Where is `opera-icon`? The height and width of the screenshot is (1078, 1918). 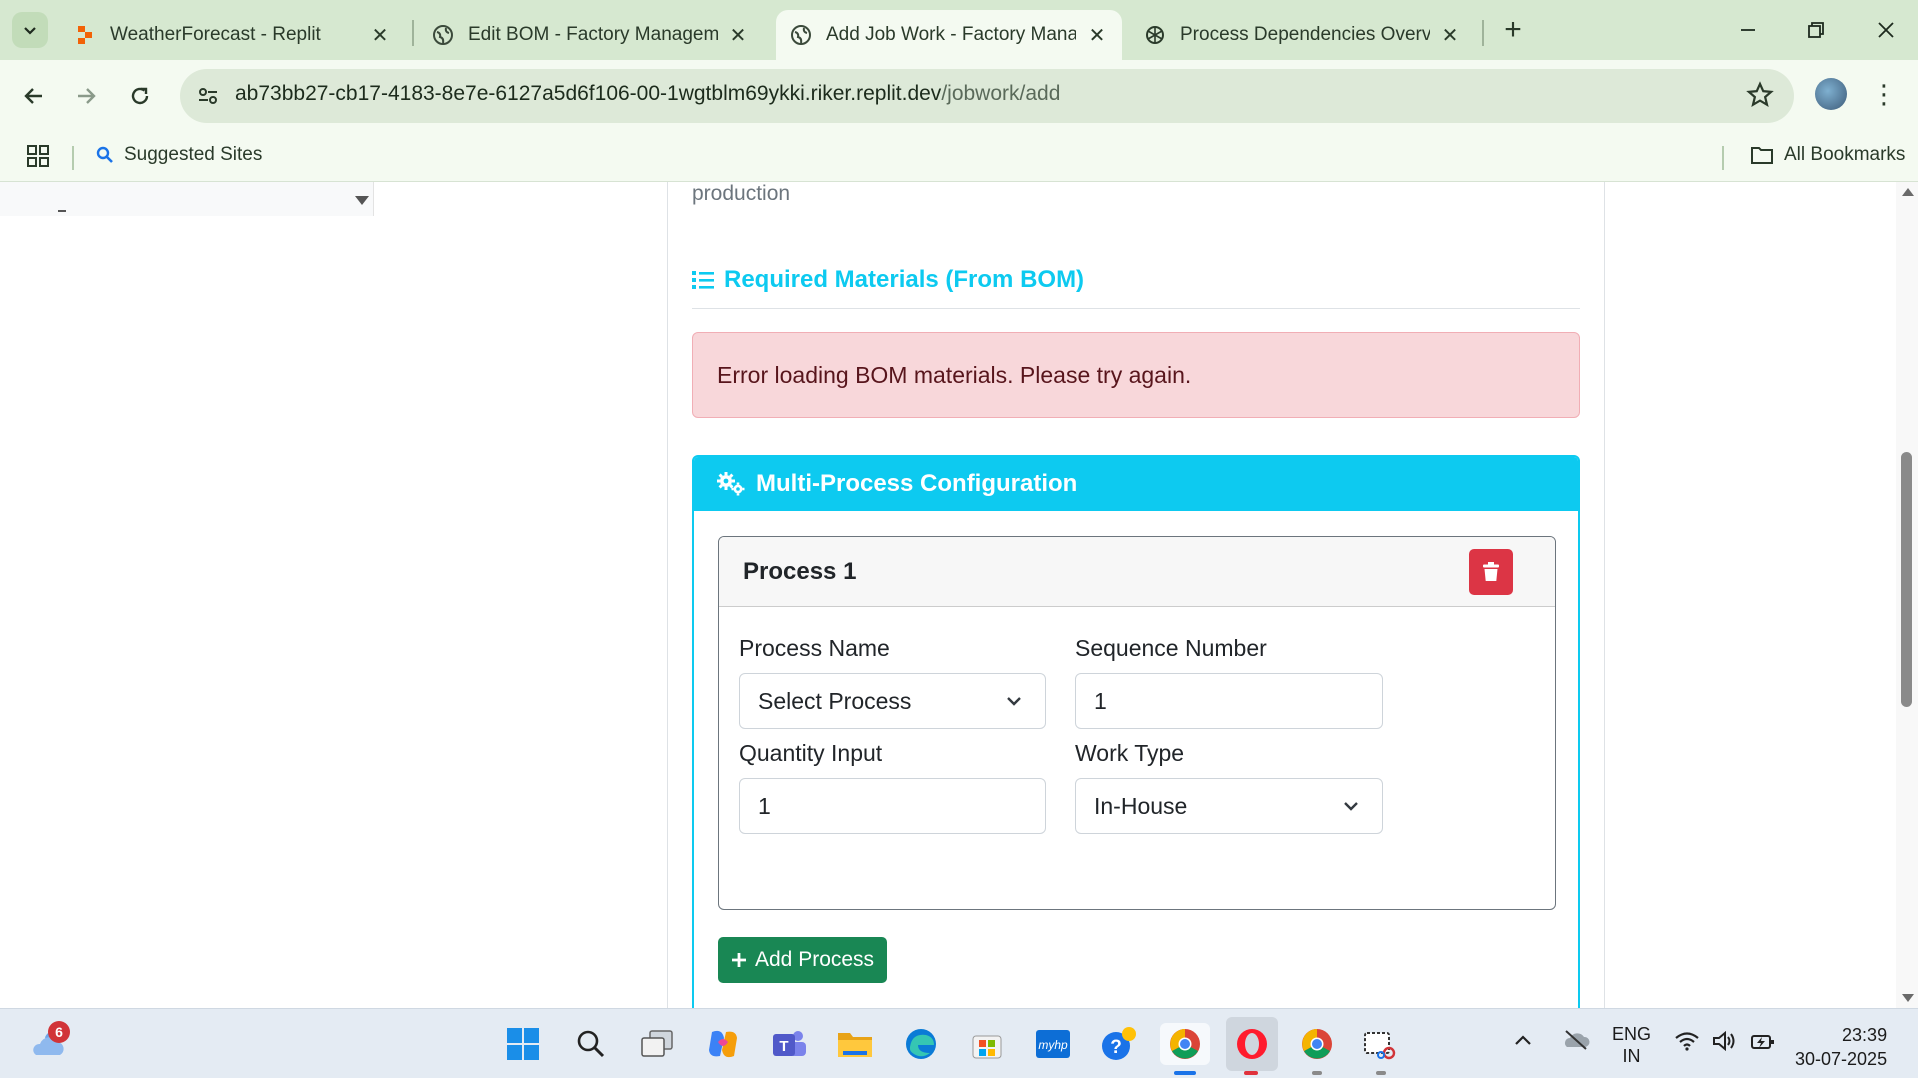 opera-icon is located at coordinates (1252, 1044).